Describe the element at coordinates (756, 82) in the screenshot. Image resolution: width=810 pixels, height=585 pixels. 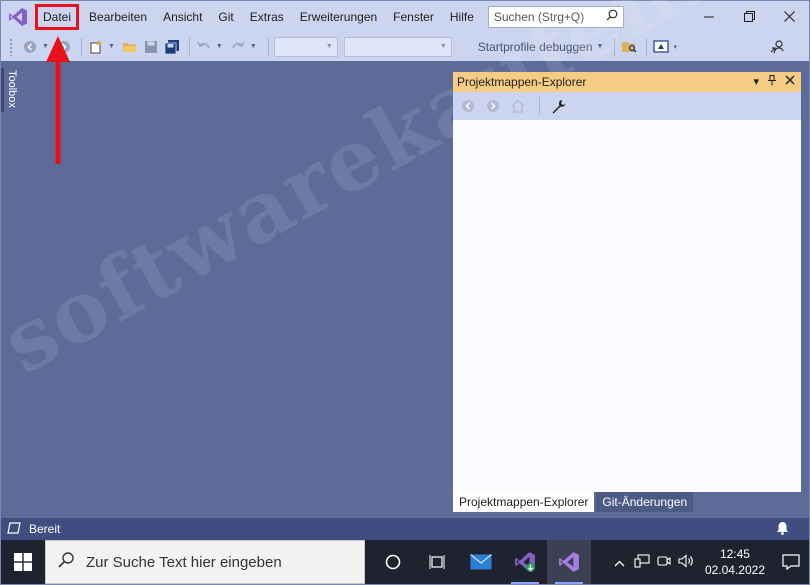
I see `window-position-dropdown-icon: ▾` at that location.